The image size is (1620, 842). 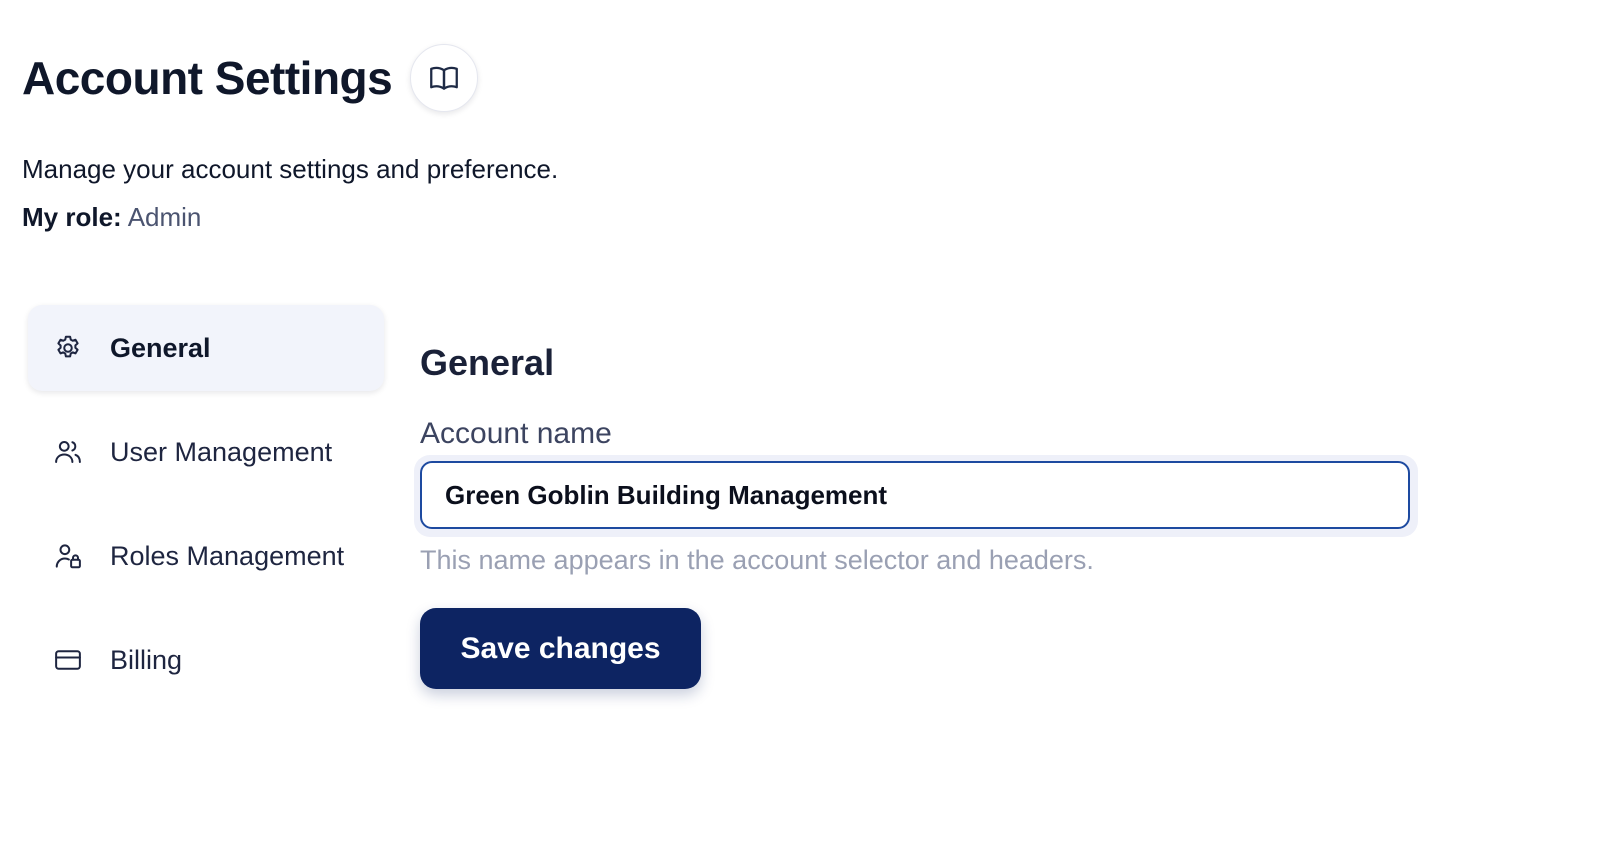 What do you see at coordinates (146, 659) in the screenshot?
I see `sidebar-item-label: Billing` at bounding box center [146, 659].